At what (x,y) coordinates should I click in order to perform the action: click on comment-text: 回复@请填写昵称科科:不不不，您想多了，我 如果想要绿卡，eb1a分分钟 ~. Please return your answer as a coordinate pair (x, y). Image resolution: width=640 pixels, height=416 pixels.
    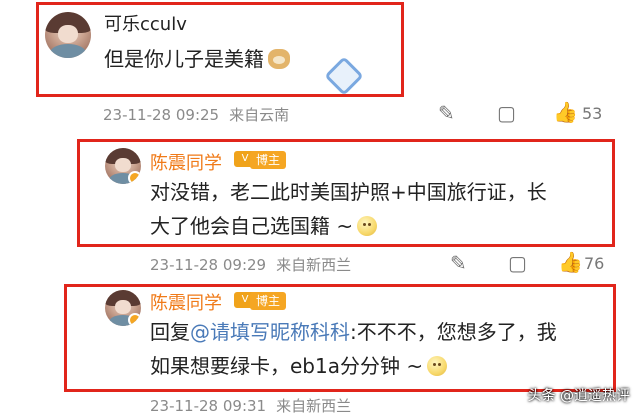
    Looking at the image, I should click on (353, 349).